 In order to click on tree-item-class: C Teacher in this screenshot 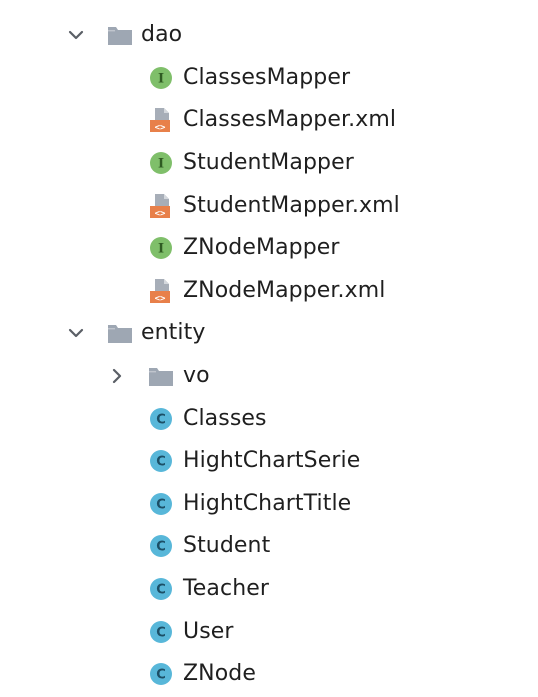, I will do `click(269, 589)`.